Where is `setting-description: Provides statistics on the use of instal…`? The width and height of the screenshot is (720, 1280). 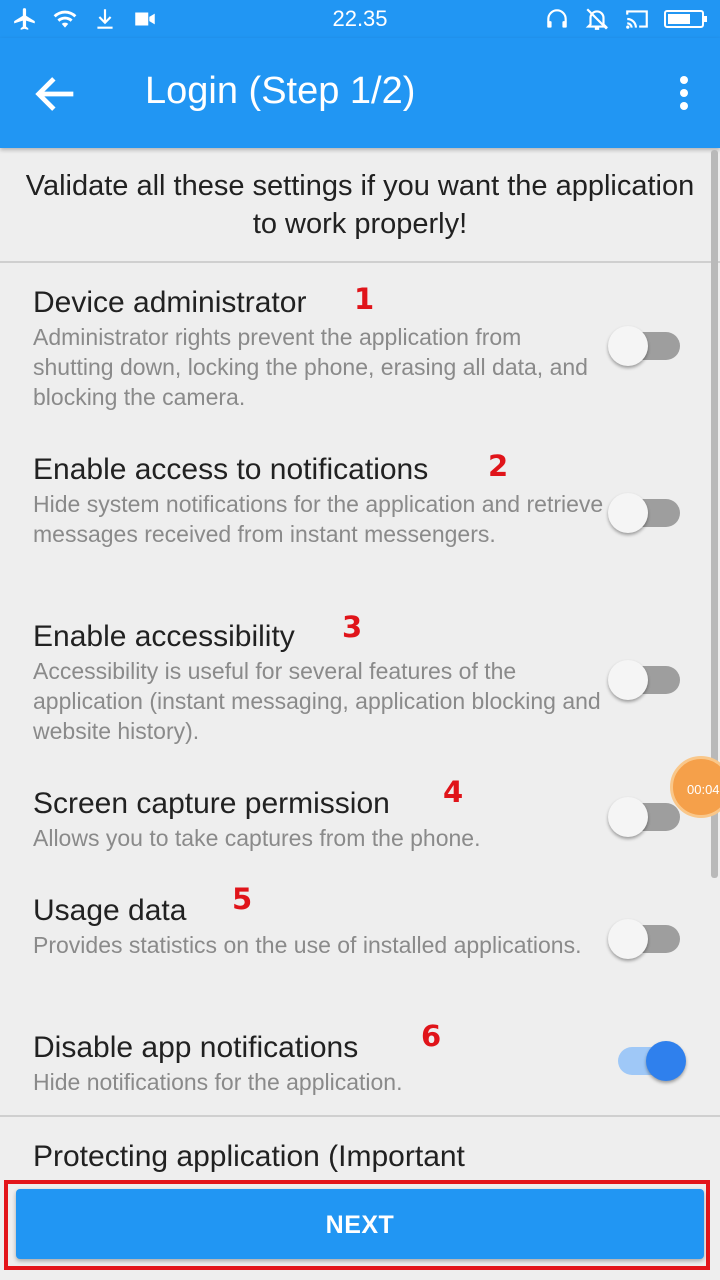
setting-description: Provides statistics on the use of instal… is located at coordinates (307, 945).